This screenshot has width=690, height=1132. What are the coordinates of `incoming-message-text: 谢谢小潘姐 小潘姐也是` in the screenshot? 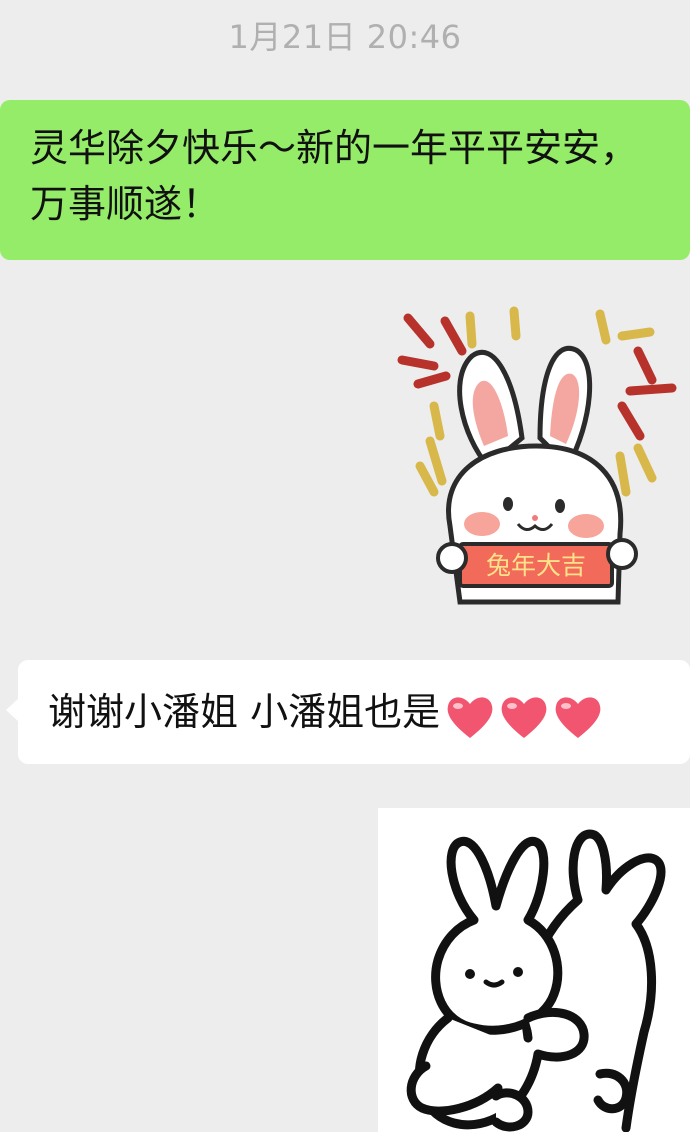 It's located at (244, 712).